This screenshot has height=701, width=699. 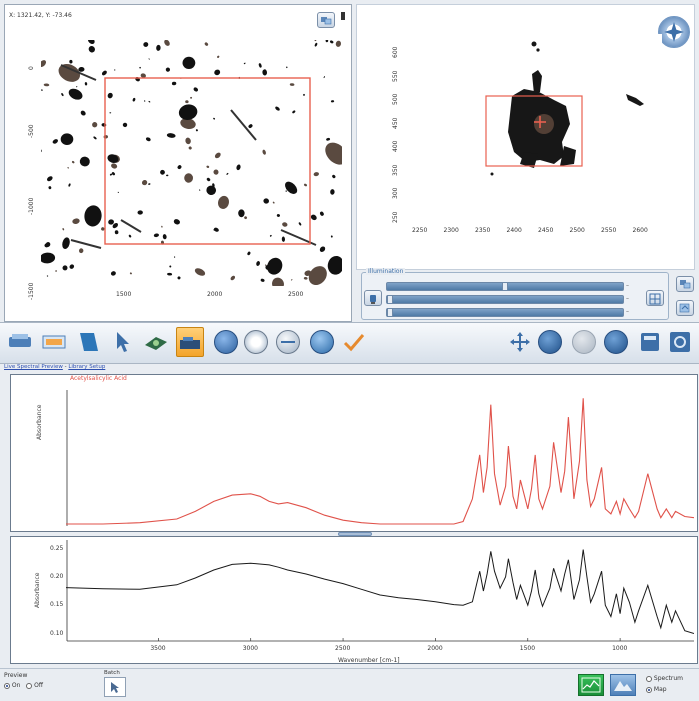 I want to click on area-icon, so click(x=156, y=343).